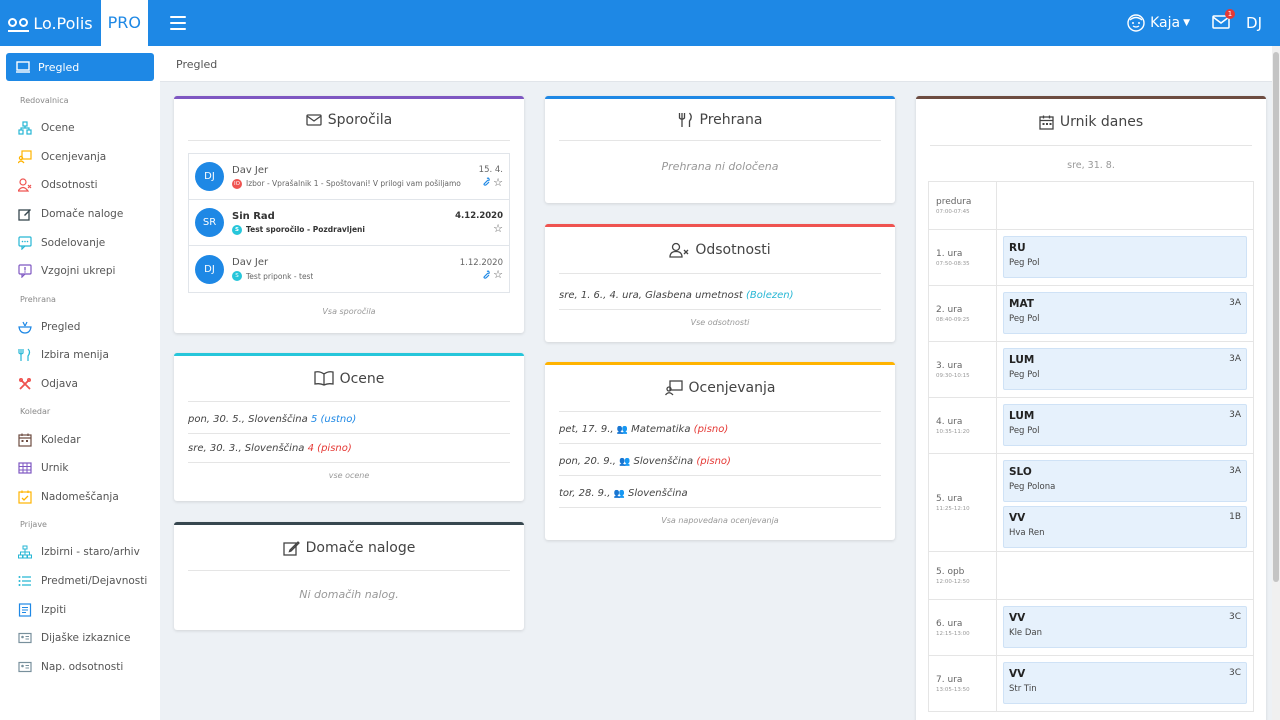 The image size is (1280, 720). What do you see at coordinates (58, 128) in the screenshot?
I see `sidebar-item-label: Ocene` at bounding box center [58, 128].